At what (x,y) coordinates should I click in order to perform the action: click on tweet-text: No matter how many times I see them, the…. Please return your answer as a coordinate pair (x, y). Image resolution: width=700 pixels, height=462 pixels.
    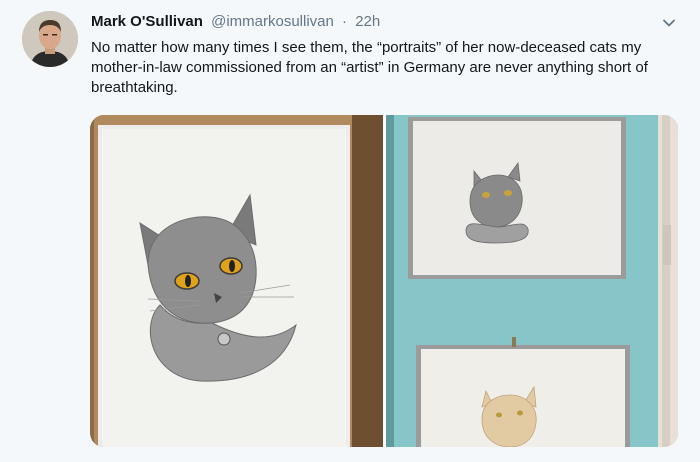
    Looking at the image, I should click on (369, 67).